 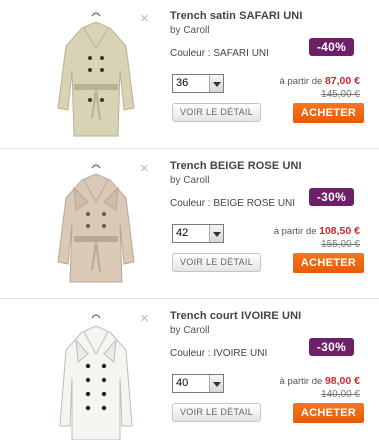 What do you see at coordinates (339, 231) in the screenshot?
I see `current-price: 108,50 €` at bounding box center [339, 231].